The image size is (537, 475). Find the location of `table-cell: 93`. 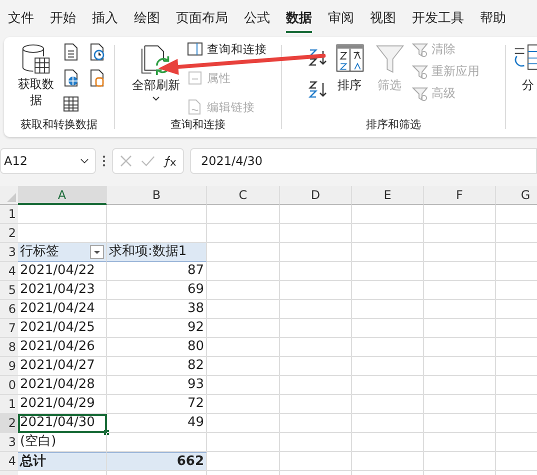

table-cell: 93 is located at coordinates (157, 385).